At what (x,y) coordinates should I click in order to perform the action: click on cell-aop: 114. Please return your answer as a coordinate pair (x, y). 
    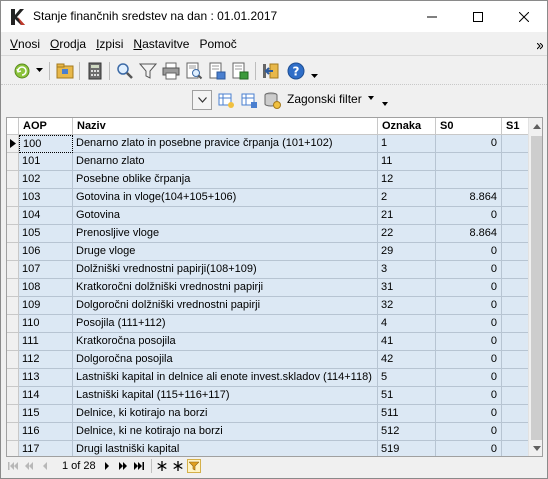
    Looking at the image, I should click on (46, 396).